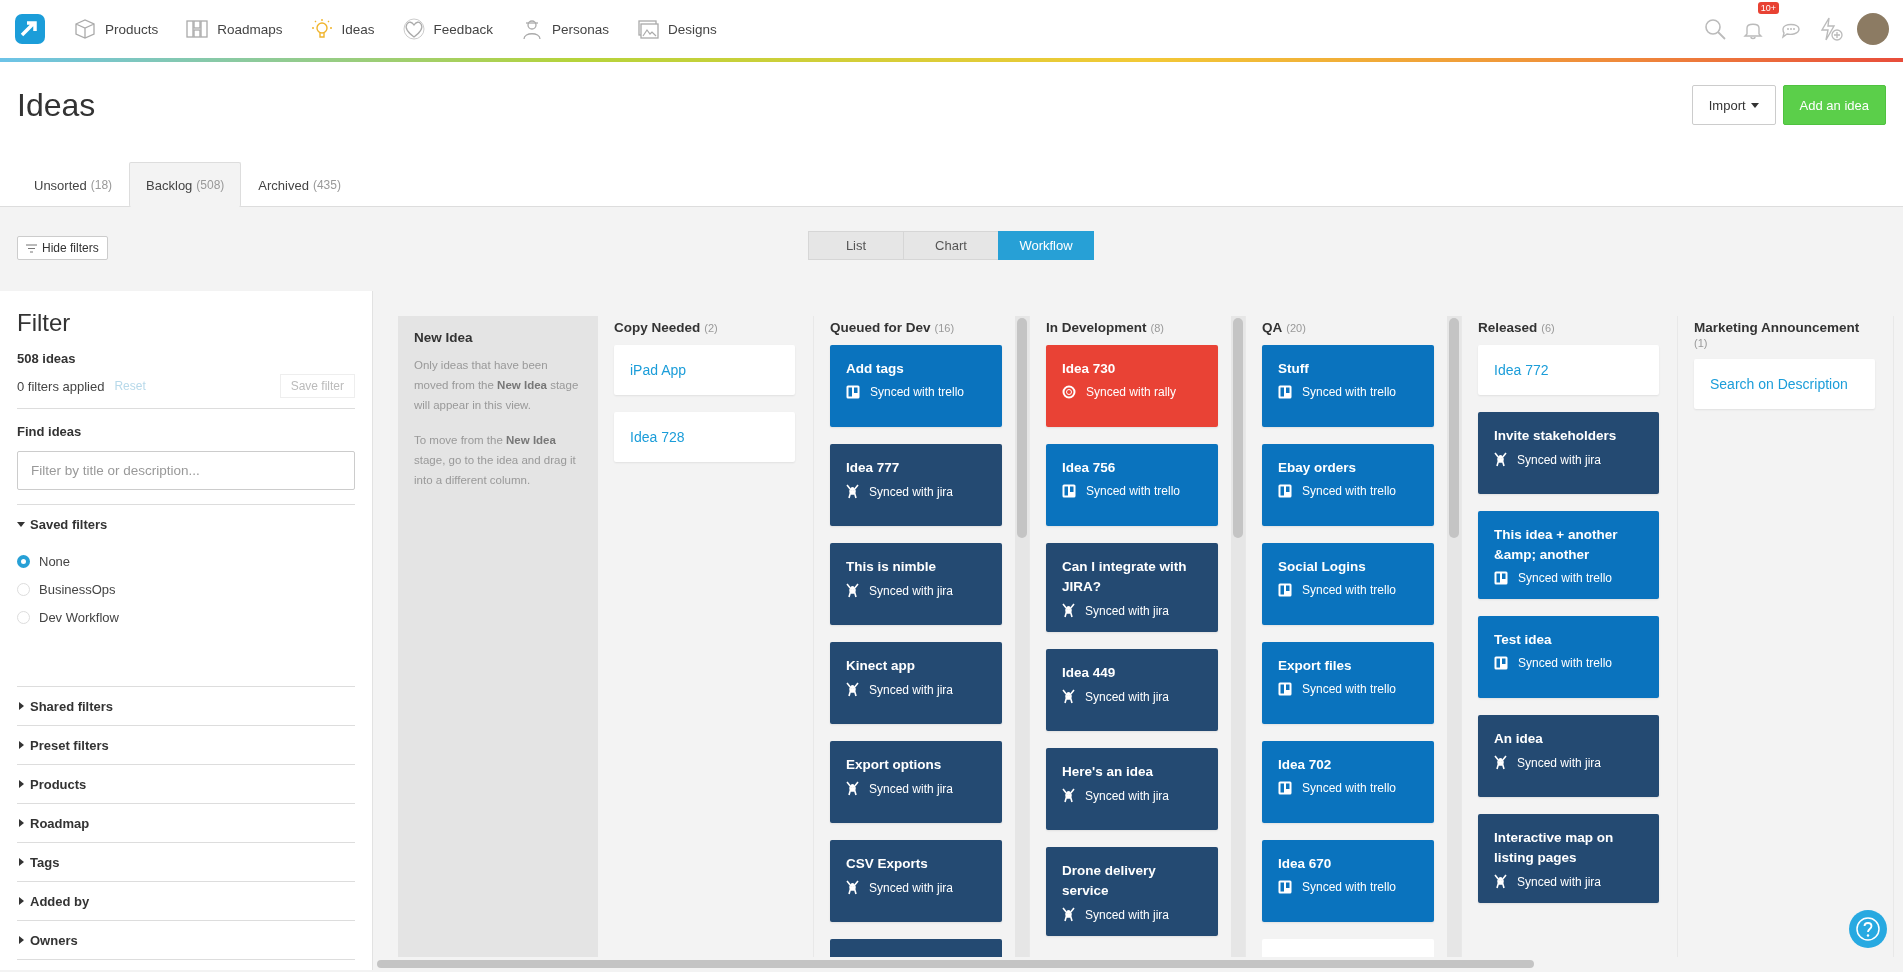 The image size is (1903, 972). I want to click on nav-link: Personas, so click(564, 29).